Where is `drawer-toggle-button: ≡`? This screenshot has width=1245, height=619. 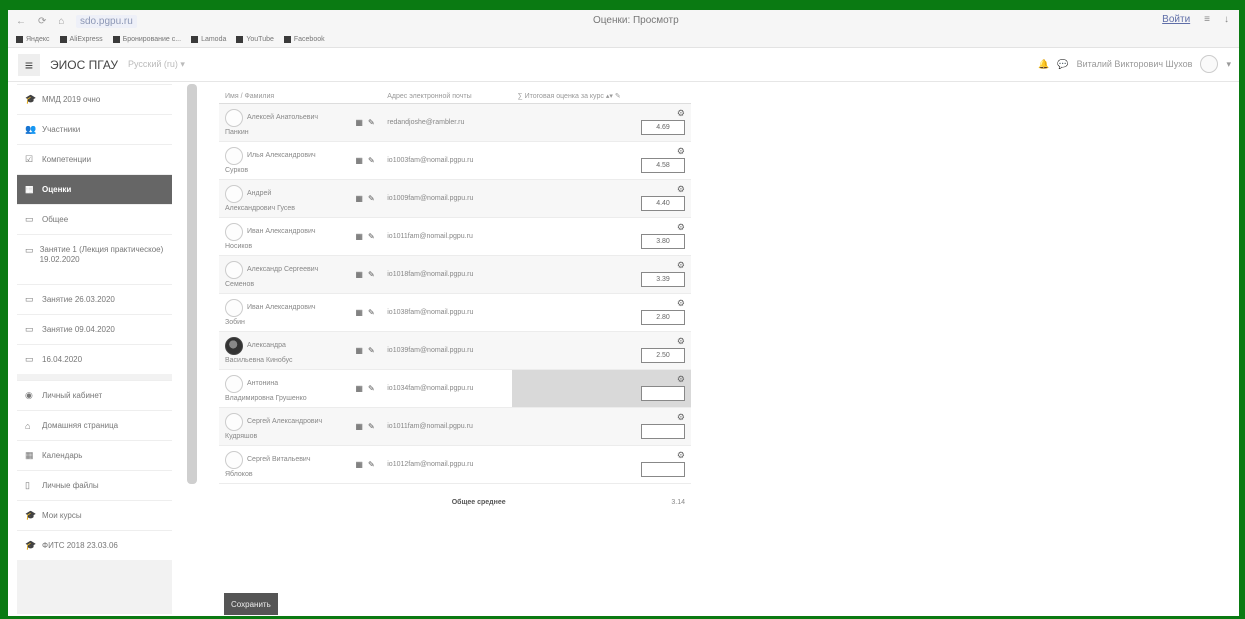
drawer-toggle-button: ≡ is located at coordinates (29, 64).